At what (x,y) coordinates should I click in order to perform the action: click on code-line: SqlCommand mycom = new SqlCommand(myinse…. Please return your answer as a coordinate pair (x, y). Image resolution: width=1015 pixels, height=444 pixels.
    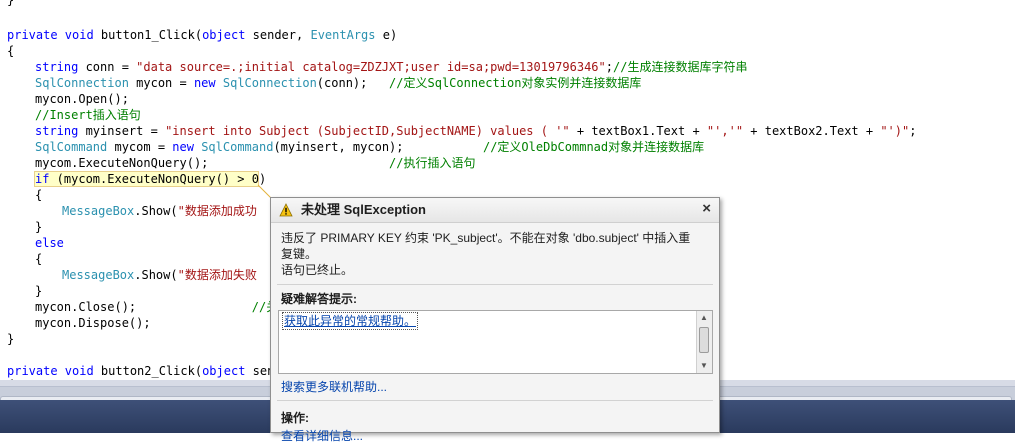
    Looking at the image, I should click on (369, 147).